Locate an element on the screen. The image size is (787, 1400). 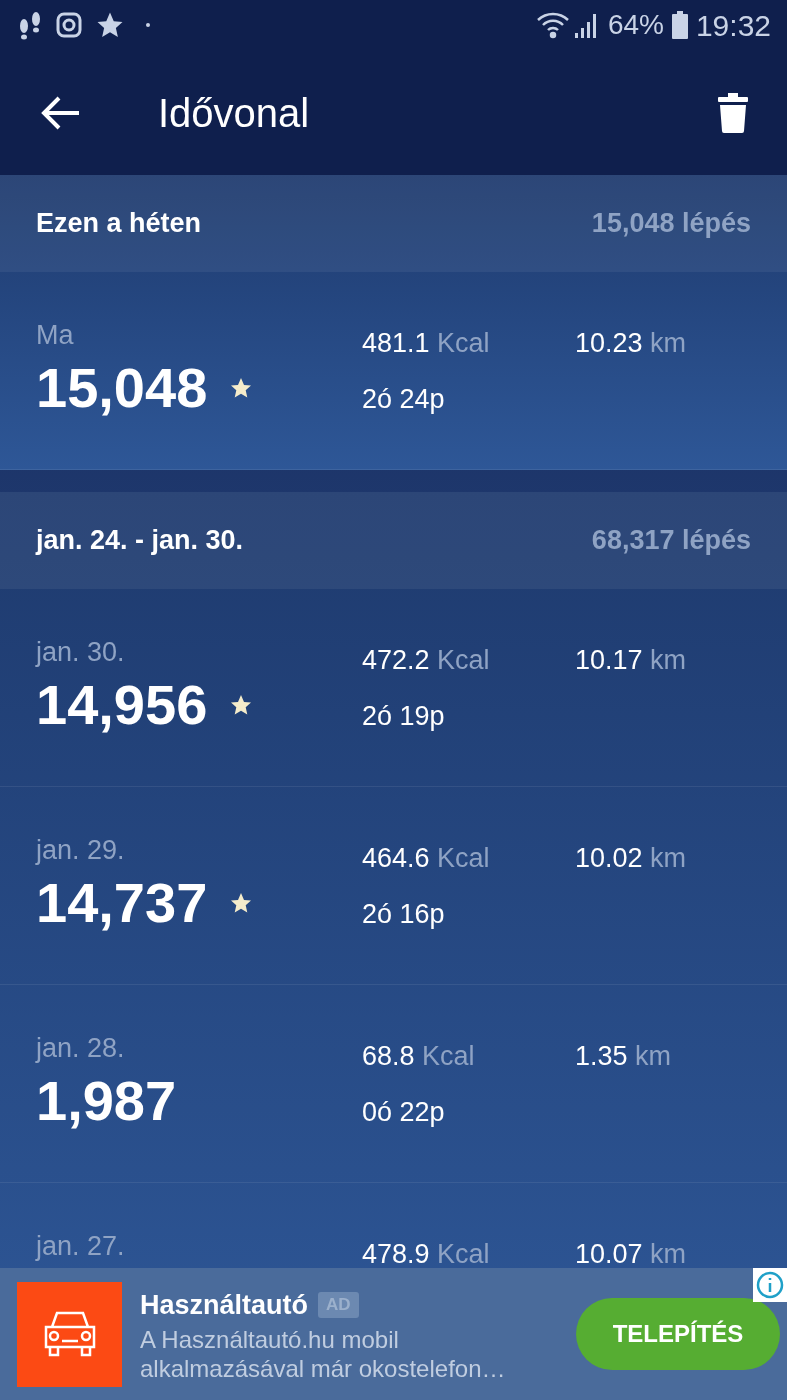
step-count: 14,737 is located at coordinates (122, 903).